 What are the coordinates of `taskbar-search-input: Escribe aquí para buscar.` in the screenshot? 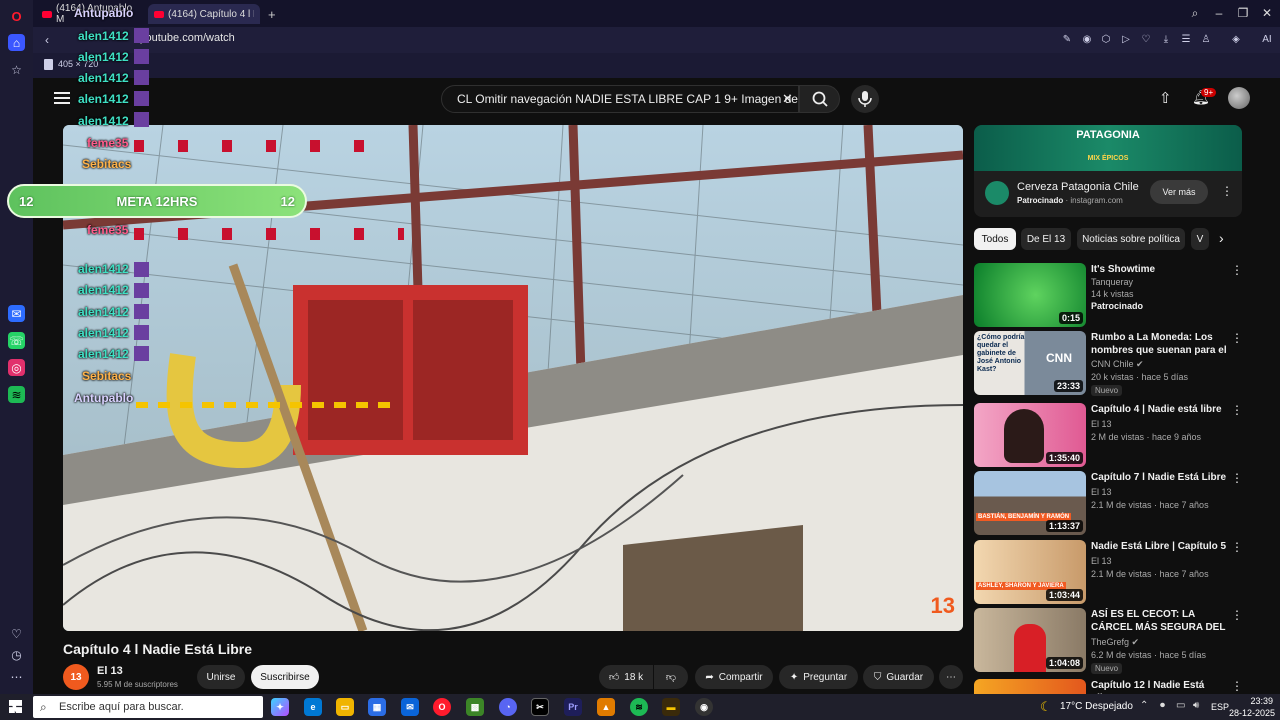 It's located at (148, 707).